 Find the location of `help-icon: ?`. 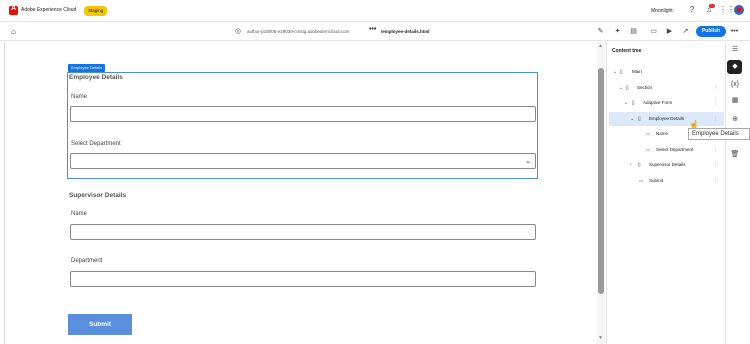

help-icon: ? is located at coordinates (692, 10).